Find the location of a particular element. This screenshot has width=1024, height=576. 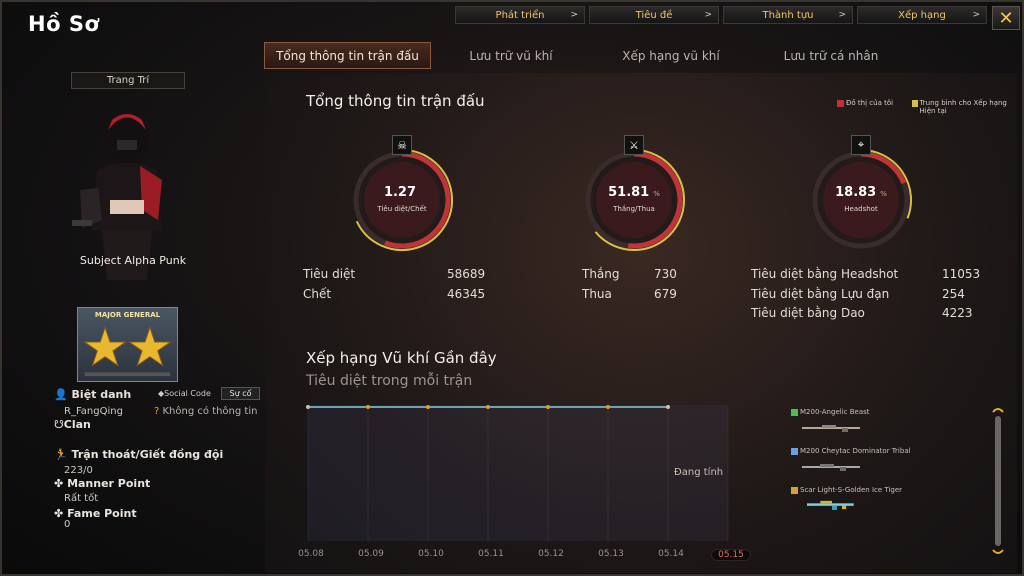

date-tick: 05.15 is located at coordinates (731, 555).